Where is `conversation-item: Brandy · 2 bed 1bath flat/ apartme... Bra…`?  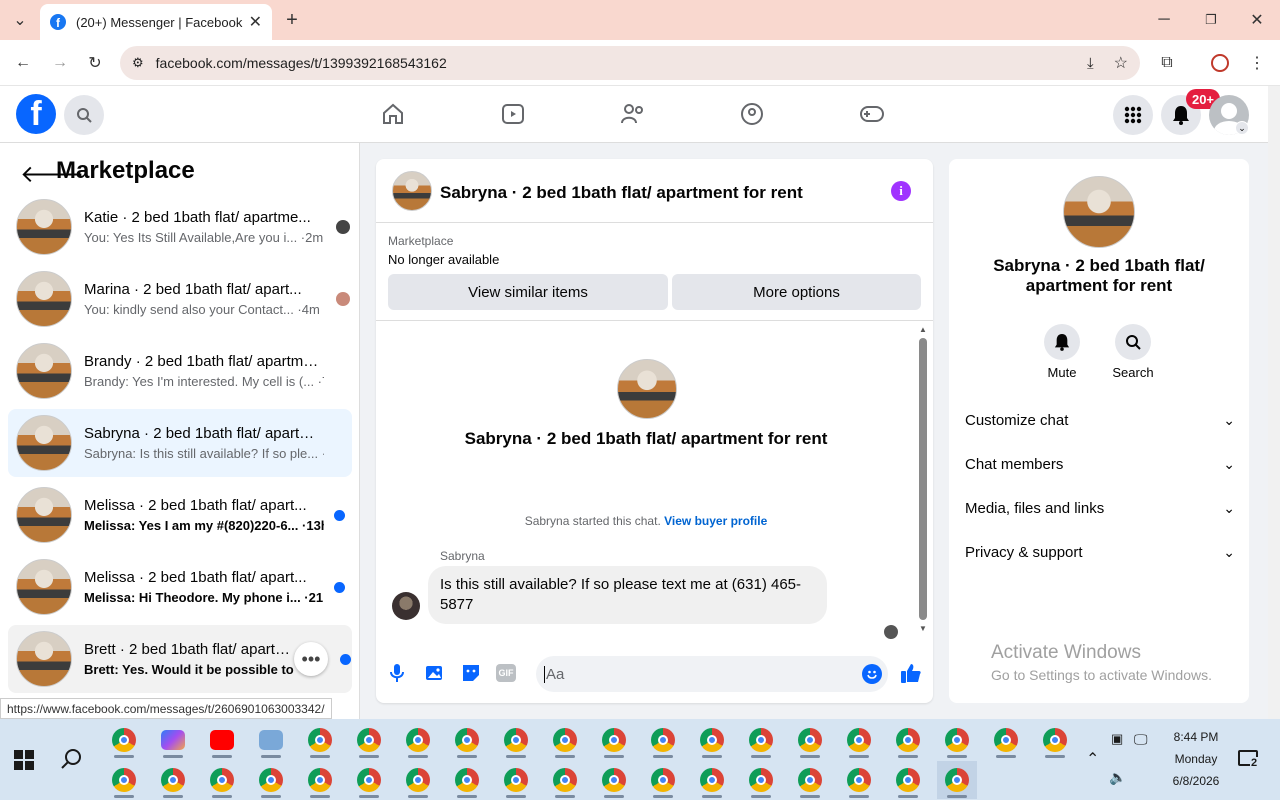 conversation-item: Brandy · 2 bed 1bath flat/ apartme... Bra… is located at coordinates (180, 371).